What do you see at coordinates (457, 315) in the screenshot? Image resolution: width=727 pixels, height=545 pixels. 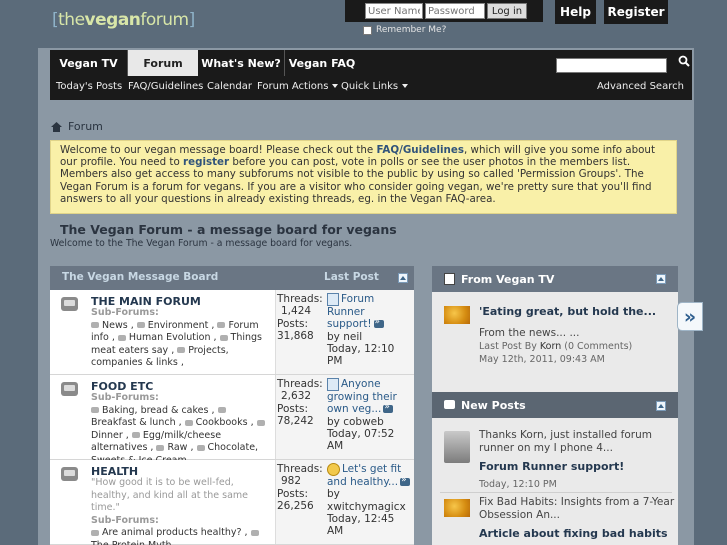 I see `video-thumbnail` at bounding box center [457, 315].